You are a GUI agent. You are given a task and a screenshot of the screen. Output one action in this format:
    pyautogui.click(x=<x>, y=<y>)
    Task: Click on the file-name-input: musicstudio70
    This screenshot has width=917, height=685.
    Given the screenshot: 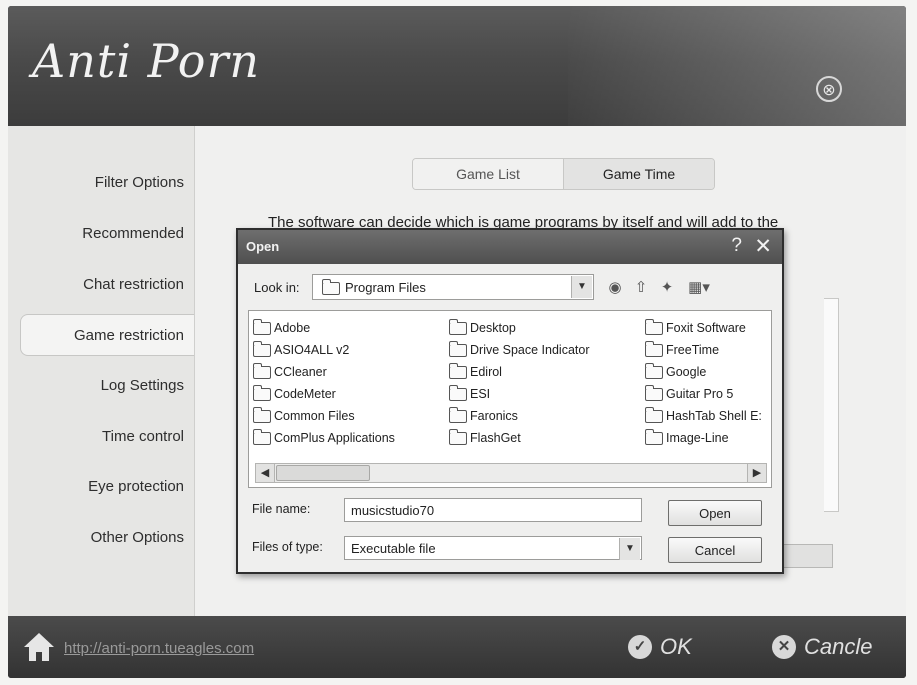 What is the action you would take?
    pyautogui.click(x=493, y=510)
    